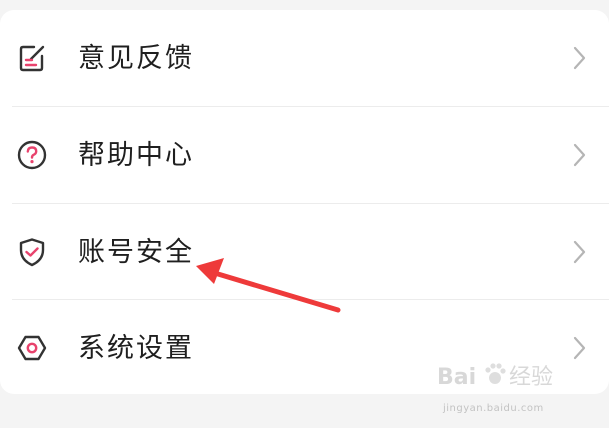  I want to click on menu-item-label: 系统设置, so click(136, 348).